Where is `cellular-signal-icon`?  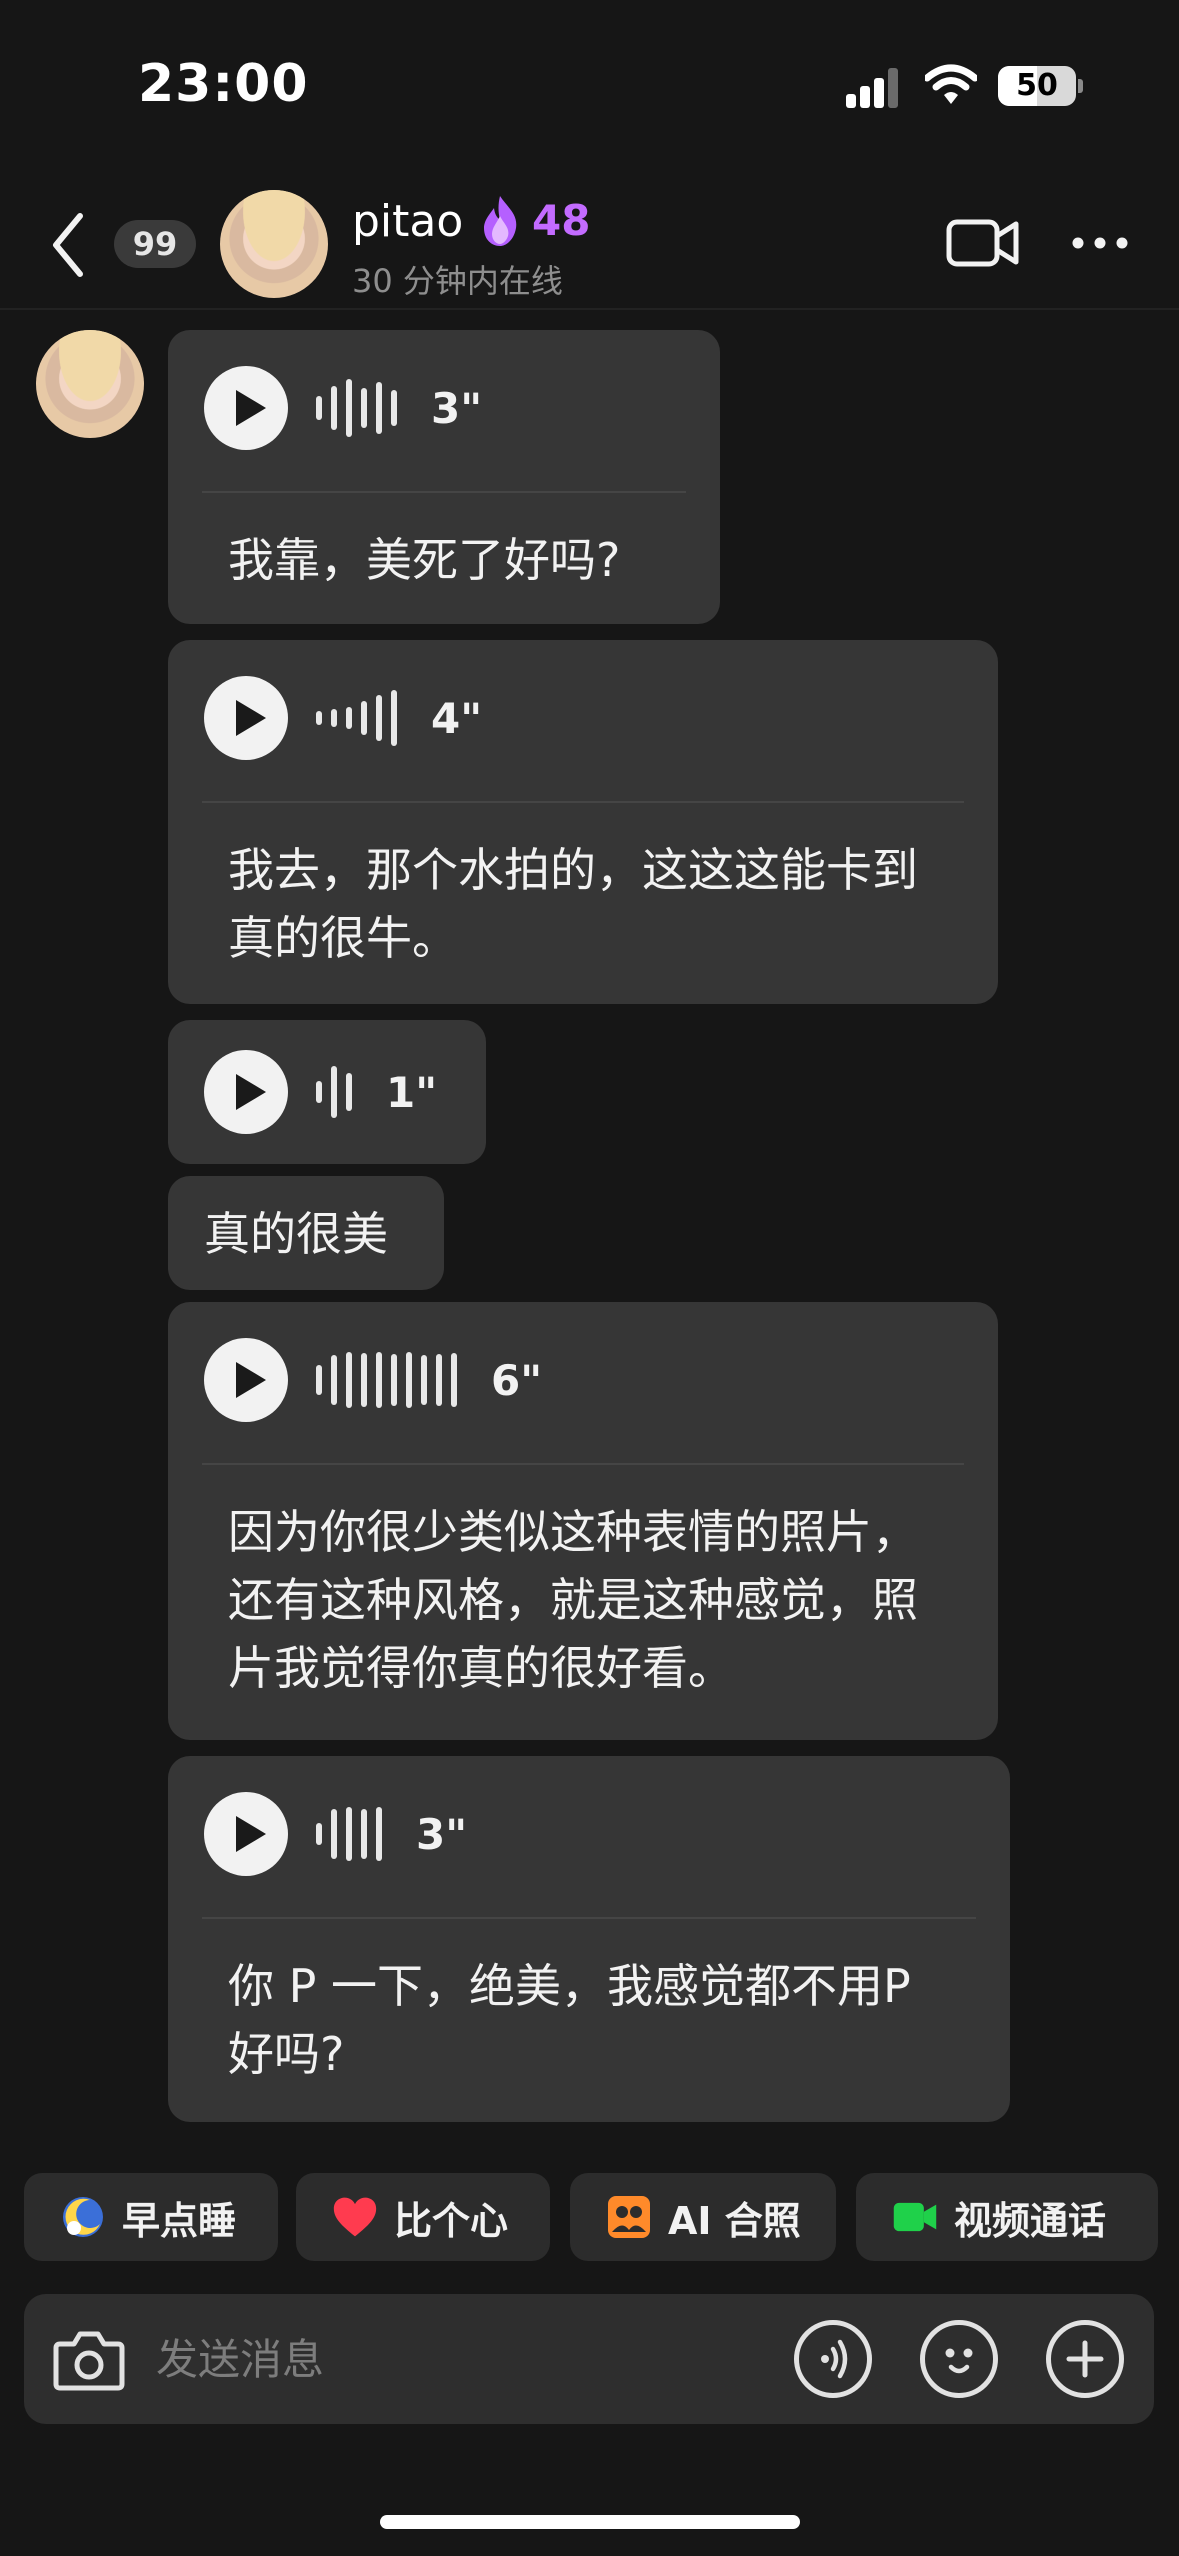 cellular-signal-icon is located at coordinates (873, 88).